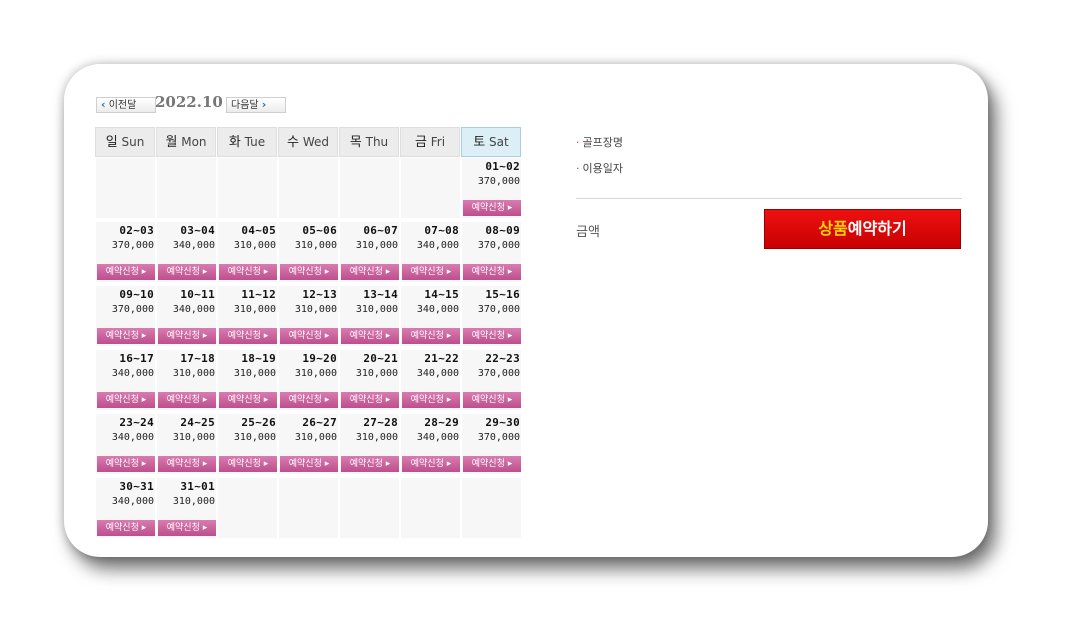  I want to click on day-cell: 17~18 310,000 예약신청 ▸, so click(186, 380).